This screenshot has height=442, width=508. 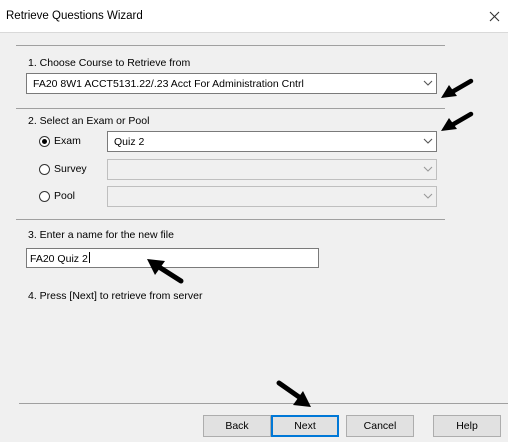 I want to click on help-button: Help, so click(x=467, y=426).